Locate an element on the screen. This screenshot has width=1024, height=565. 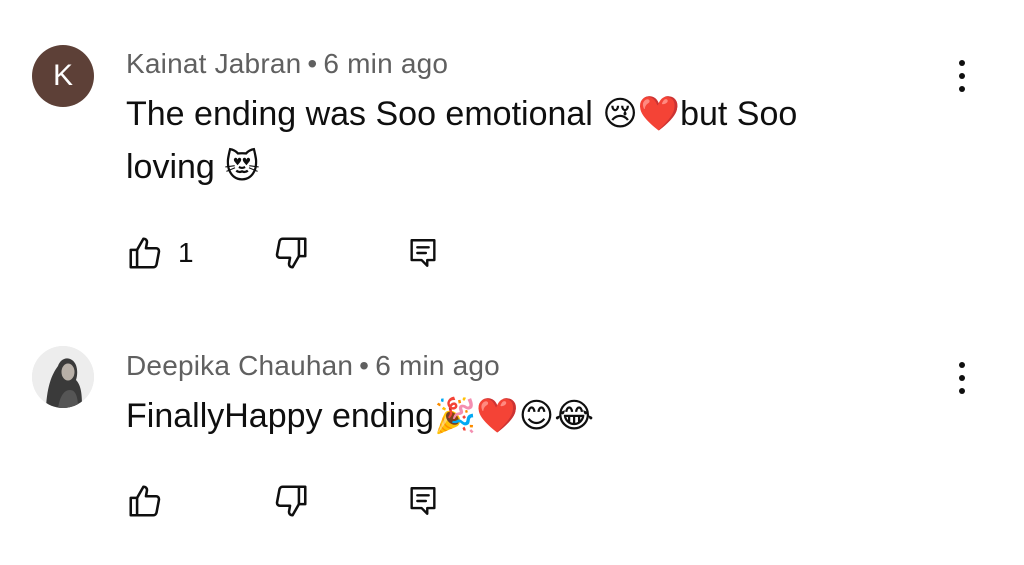
profile-photo-icon is located at coordinates (63, 377).